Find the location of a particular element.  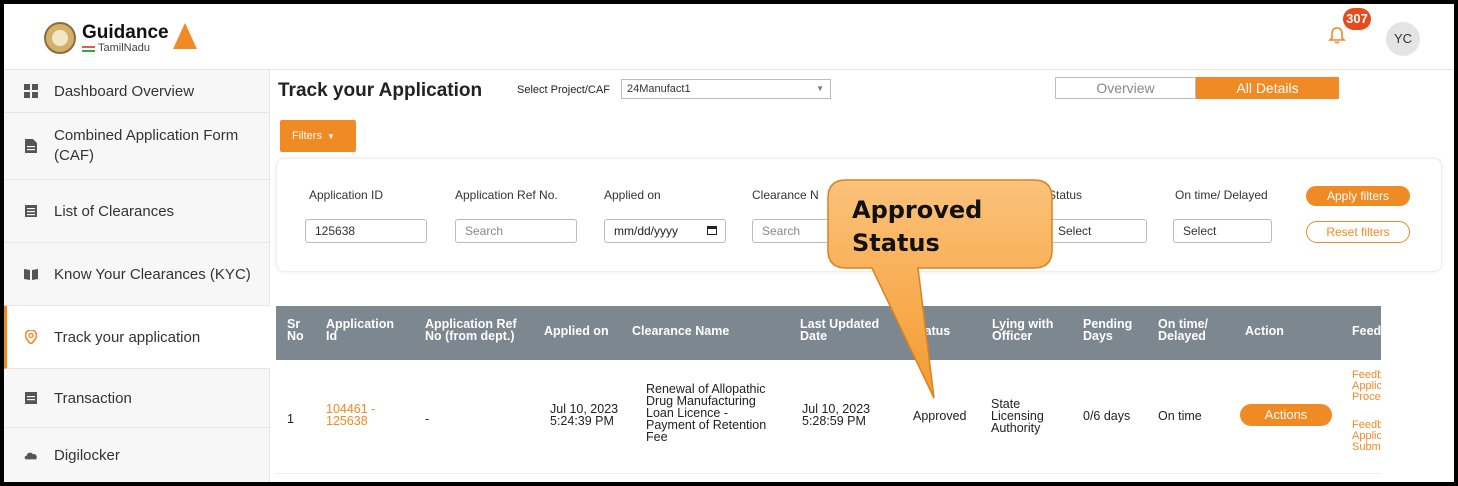

logo-sub-text: TamilNadu is located at coordinates (125, 48).